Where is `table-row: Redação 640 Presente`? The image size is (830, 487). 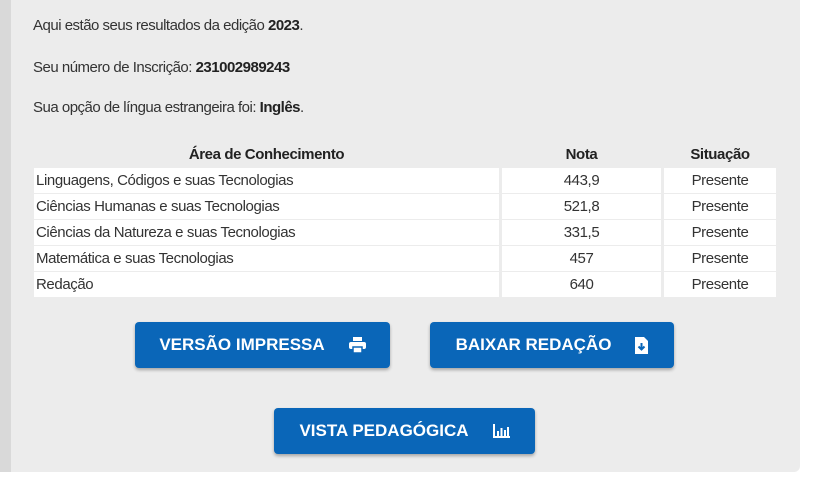 table-row: Redação 640 Presente is located at coordinates (405, 284).